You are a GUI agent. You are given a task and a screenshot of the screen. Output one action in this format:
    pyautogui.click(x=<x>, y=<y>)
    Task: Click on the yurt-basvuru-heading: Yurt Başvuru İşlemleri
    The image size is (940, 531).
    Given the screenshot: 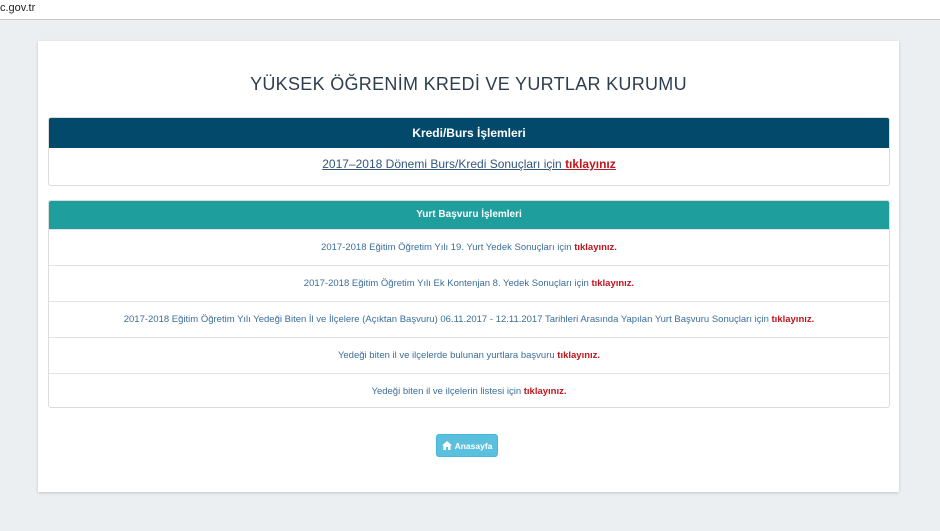 What is the action you would take?
    pyautogui.click(x=469, y=215)
    